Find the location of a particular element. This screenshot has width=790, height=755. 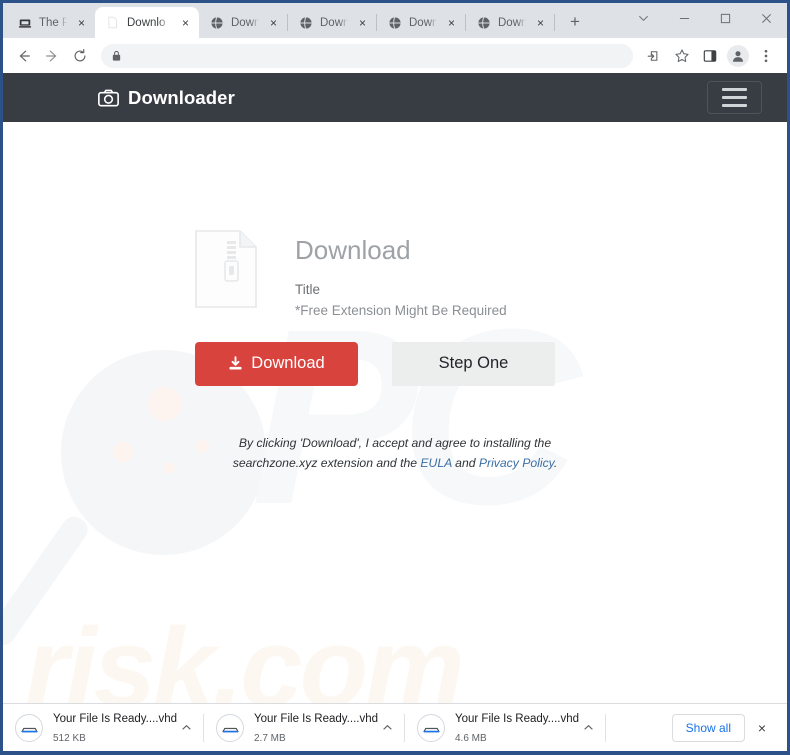

maximize-icon is located at coordinates (725, 18).